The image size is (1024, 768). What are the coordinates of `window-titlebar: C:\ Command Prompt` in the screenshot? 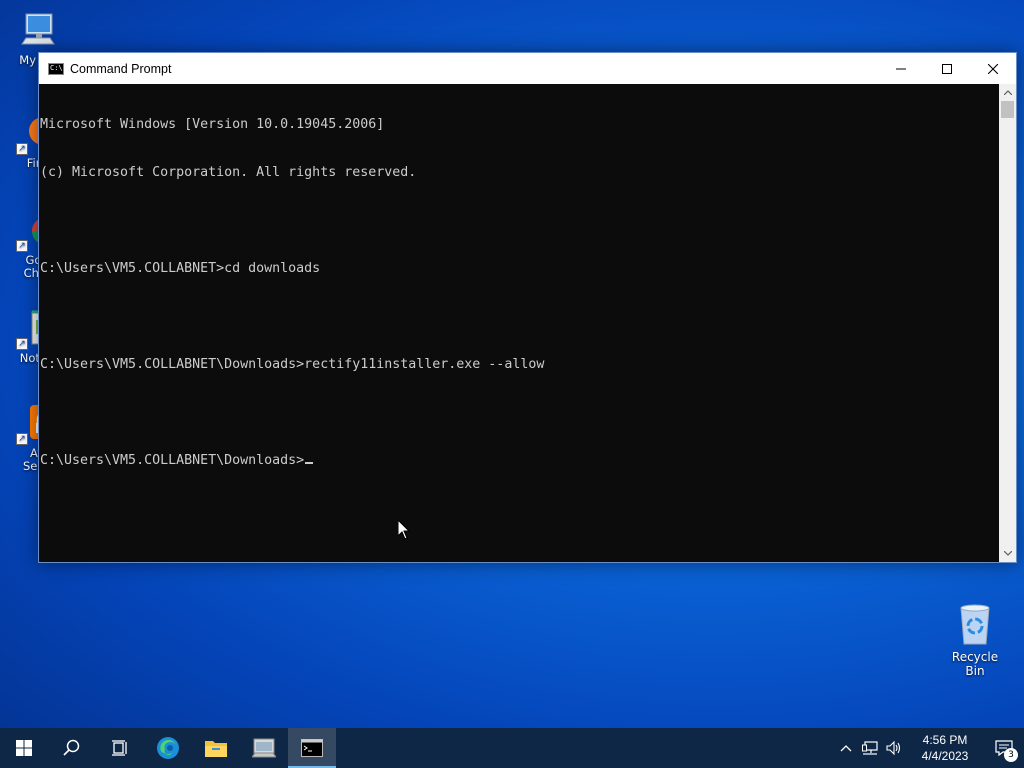 It's located at (527, 68).